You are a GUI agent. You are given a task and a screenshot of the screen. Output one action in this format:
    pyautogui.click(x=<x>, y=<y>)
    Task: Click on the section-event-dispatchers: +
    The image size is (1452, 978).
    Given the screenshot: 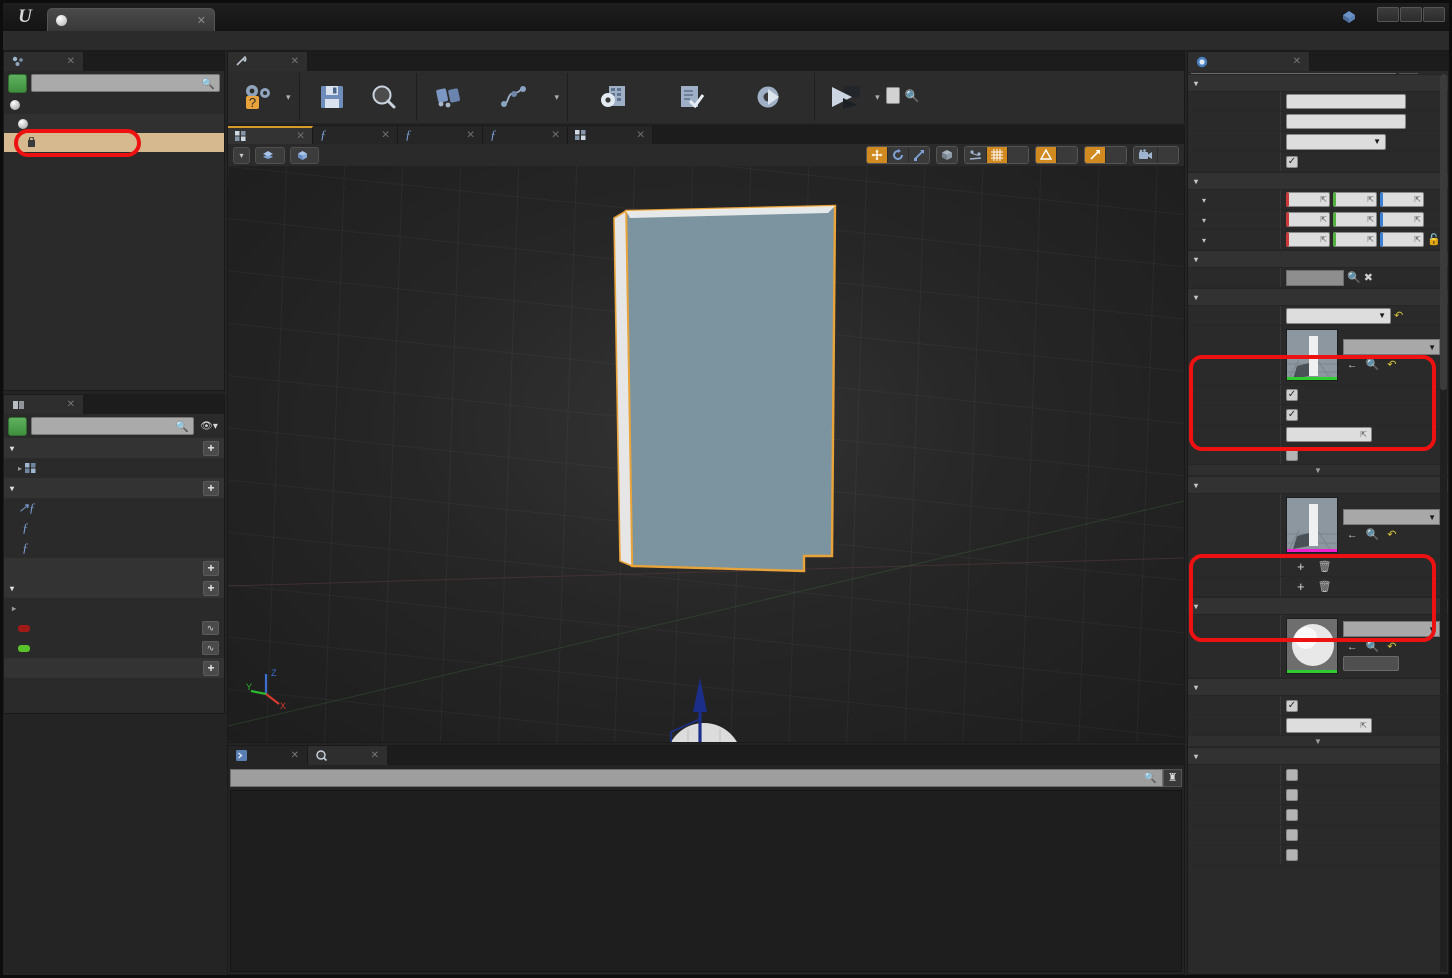 What is the action you would take?
    pyautogui.click(x=114, y=668)
    